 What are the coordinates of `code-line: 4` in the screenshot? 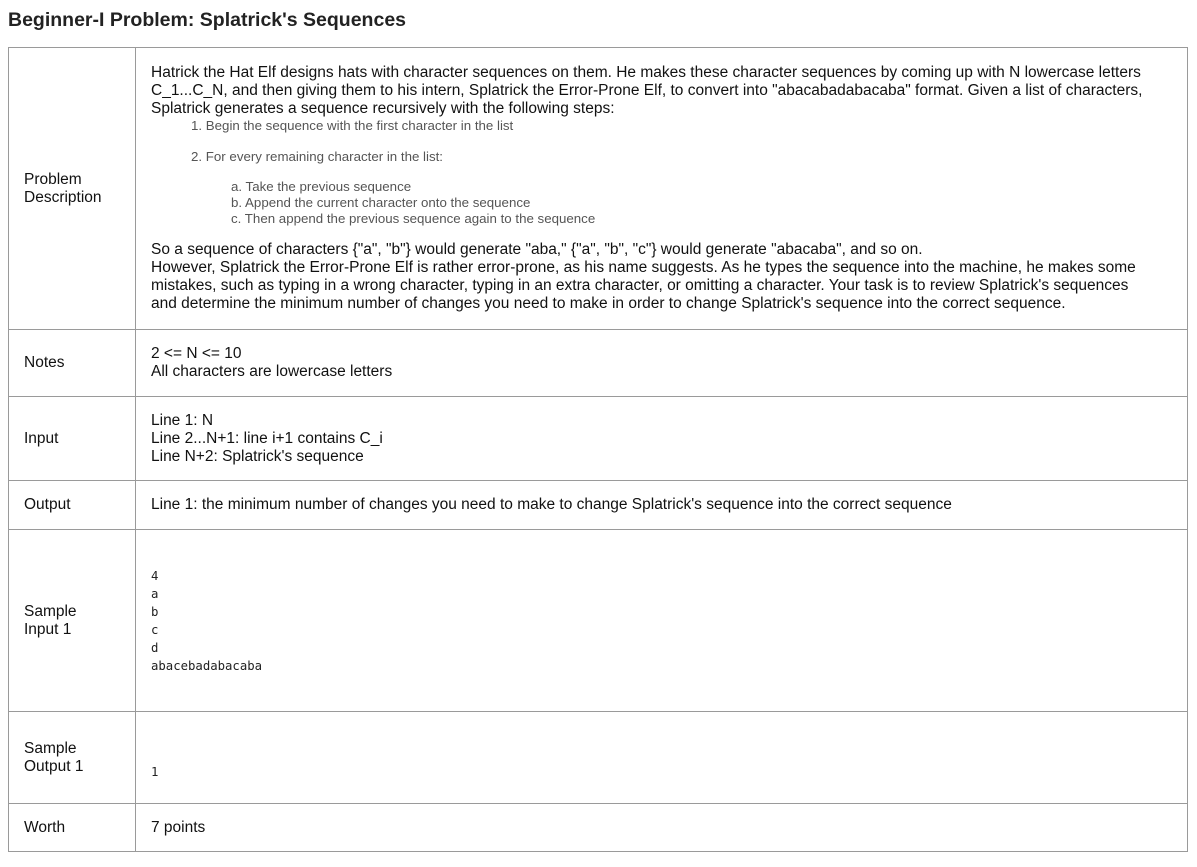 It's located at (155, 575).